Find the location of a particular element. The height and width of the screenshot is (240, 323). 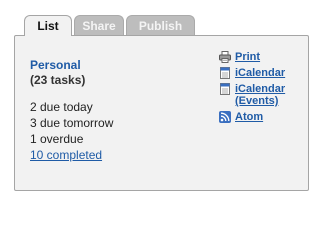

tab-share: Share is located at coordinates (99, 25).